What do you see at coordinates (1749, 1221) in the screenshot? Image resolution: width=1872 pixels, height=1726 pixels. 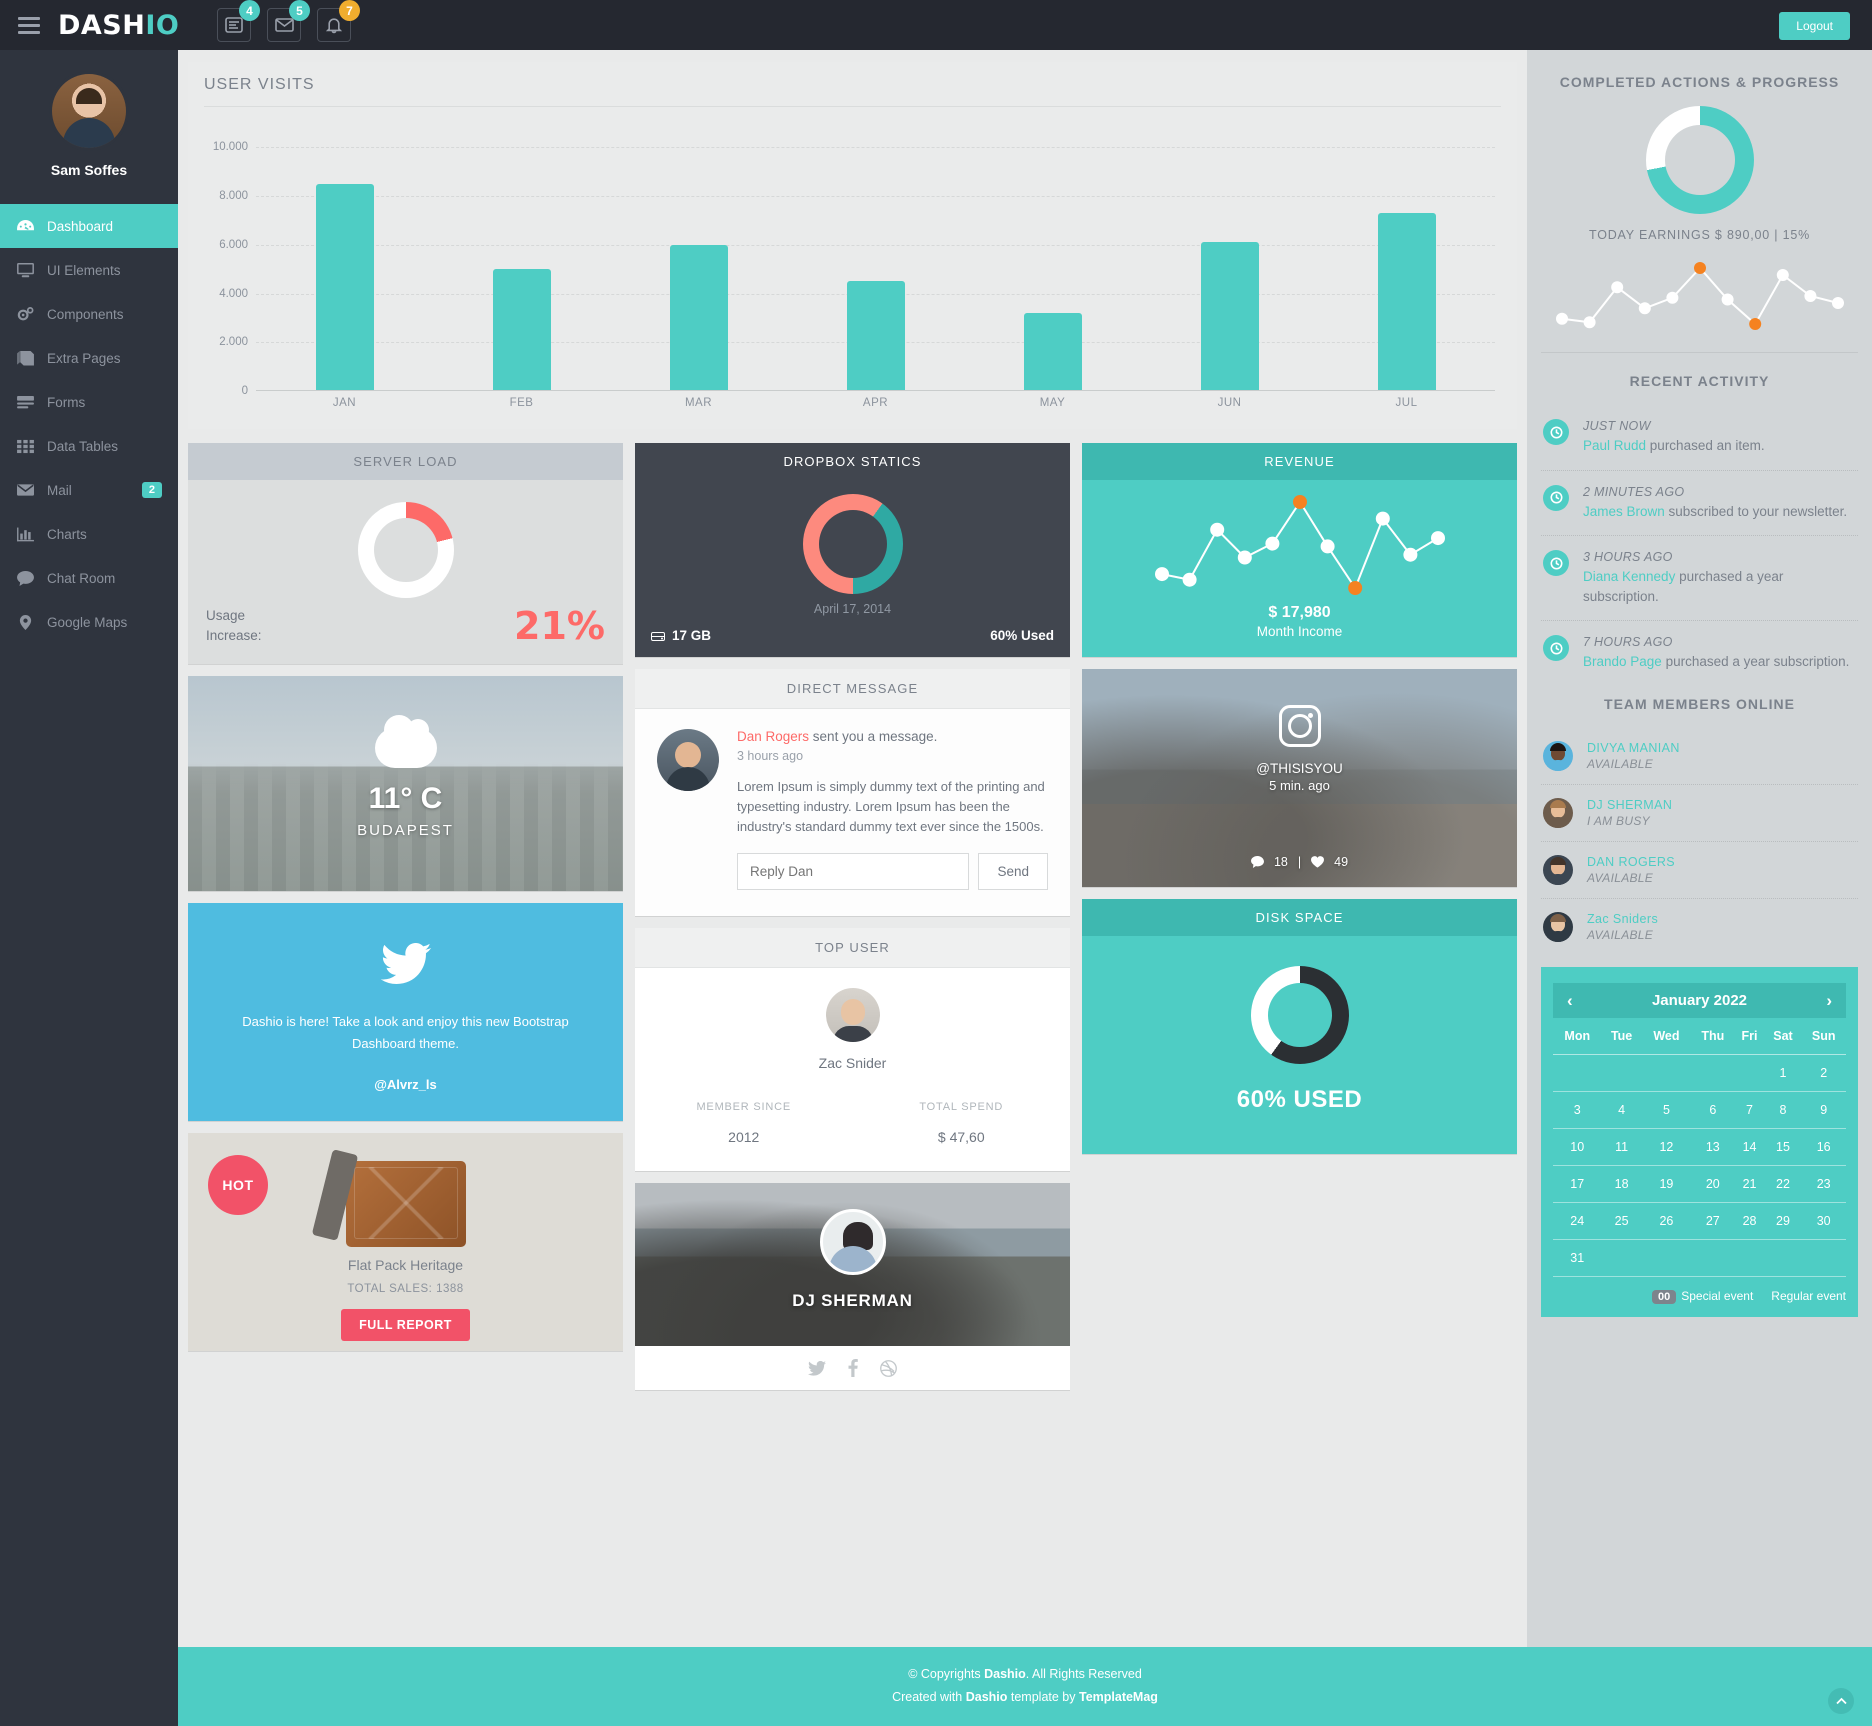 I see `calendar-day-cell: 28` at bounding box center [1749, 1221].